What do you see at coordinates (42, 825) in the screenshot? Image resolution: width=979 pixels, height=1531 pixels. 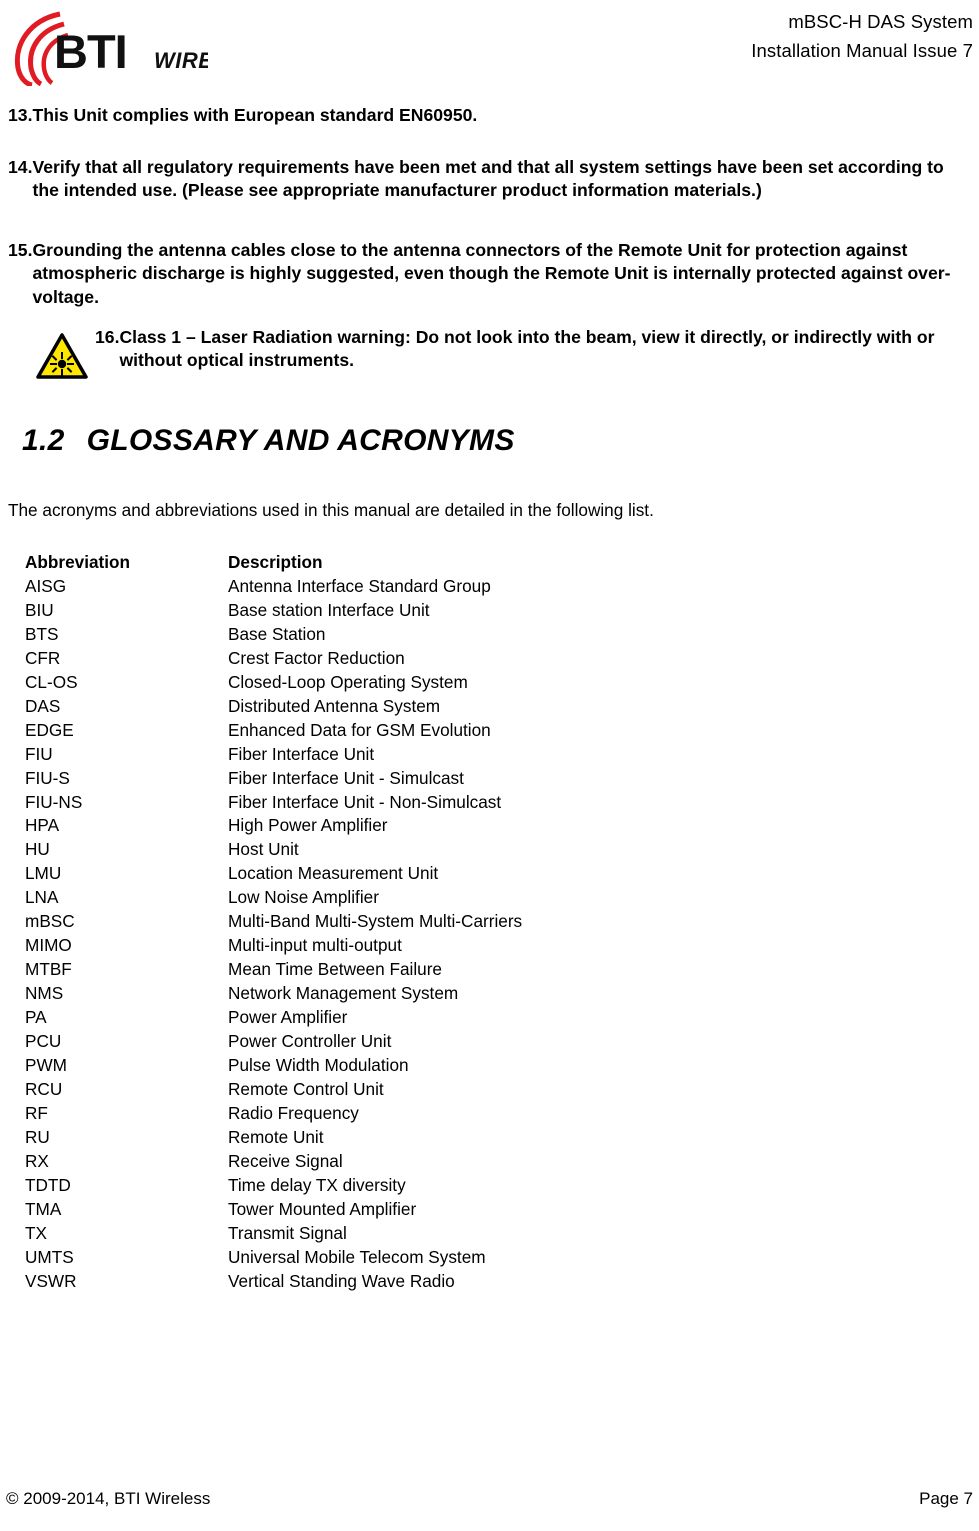 I see `glossary-abbreviation: HPA` at bounding box center [42, 825].